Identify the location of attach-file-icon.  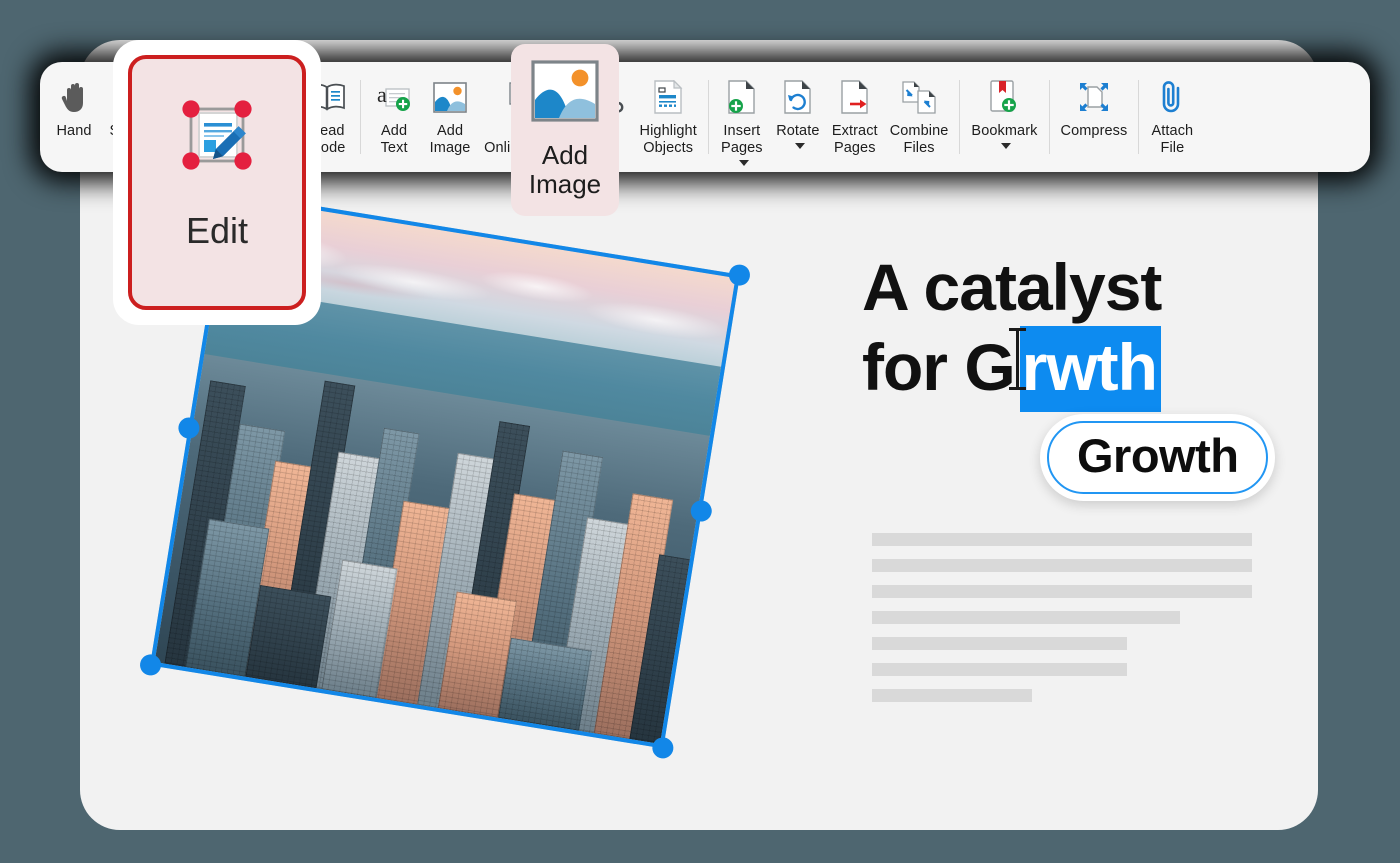
(1172, 97).